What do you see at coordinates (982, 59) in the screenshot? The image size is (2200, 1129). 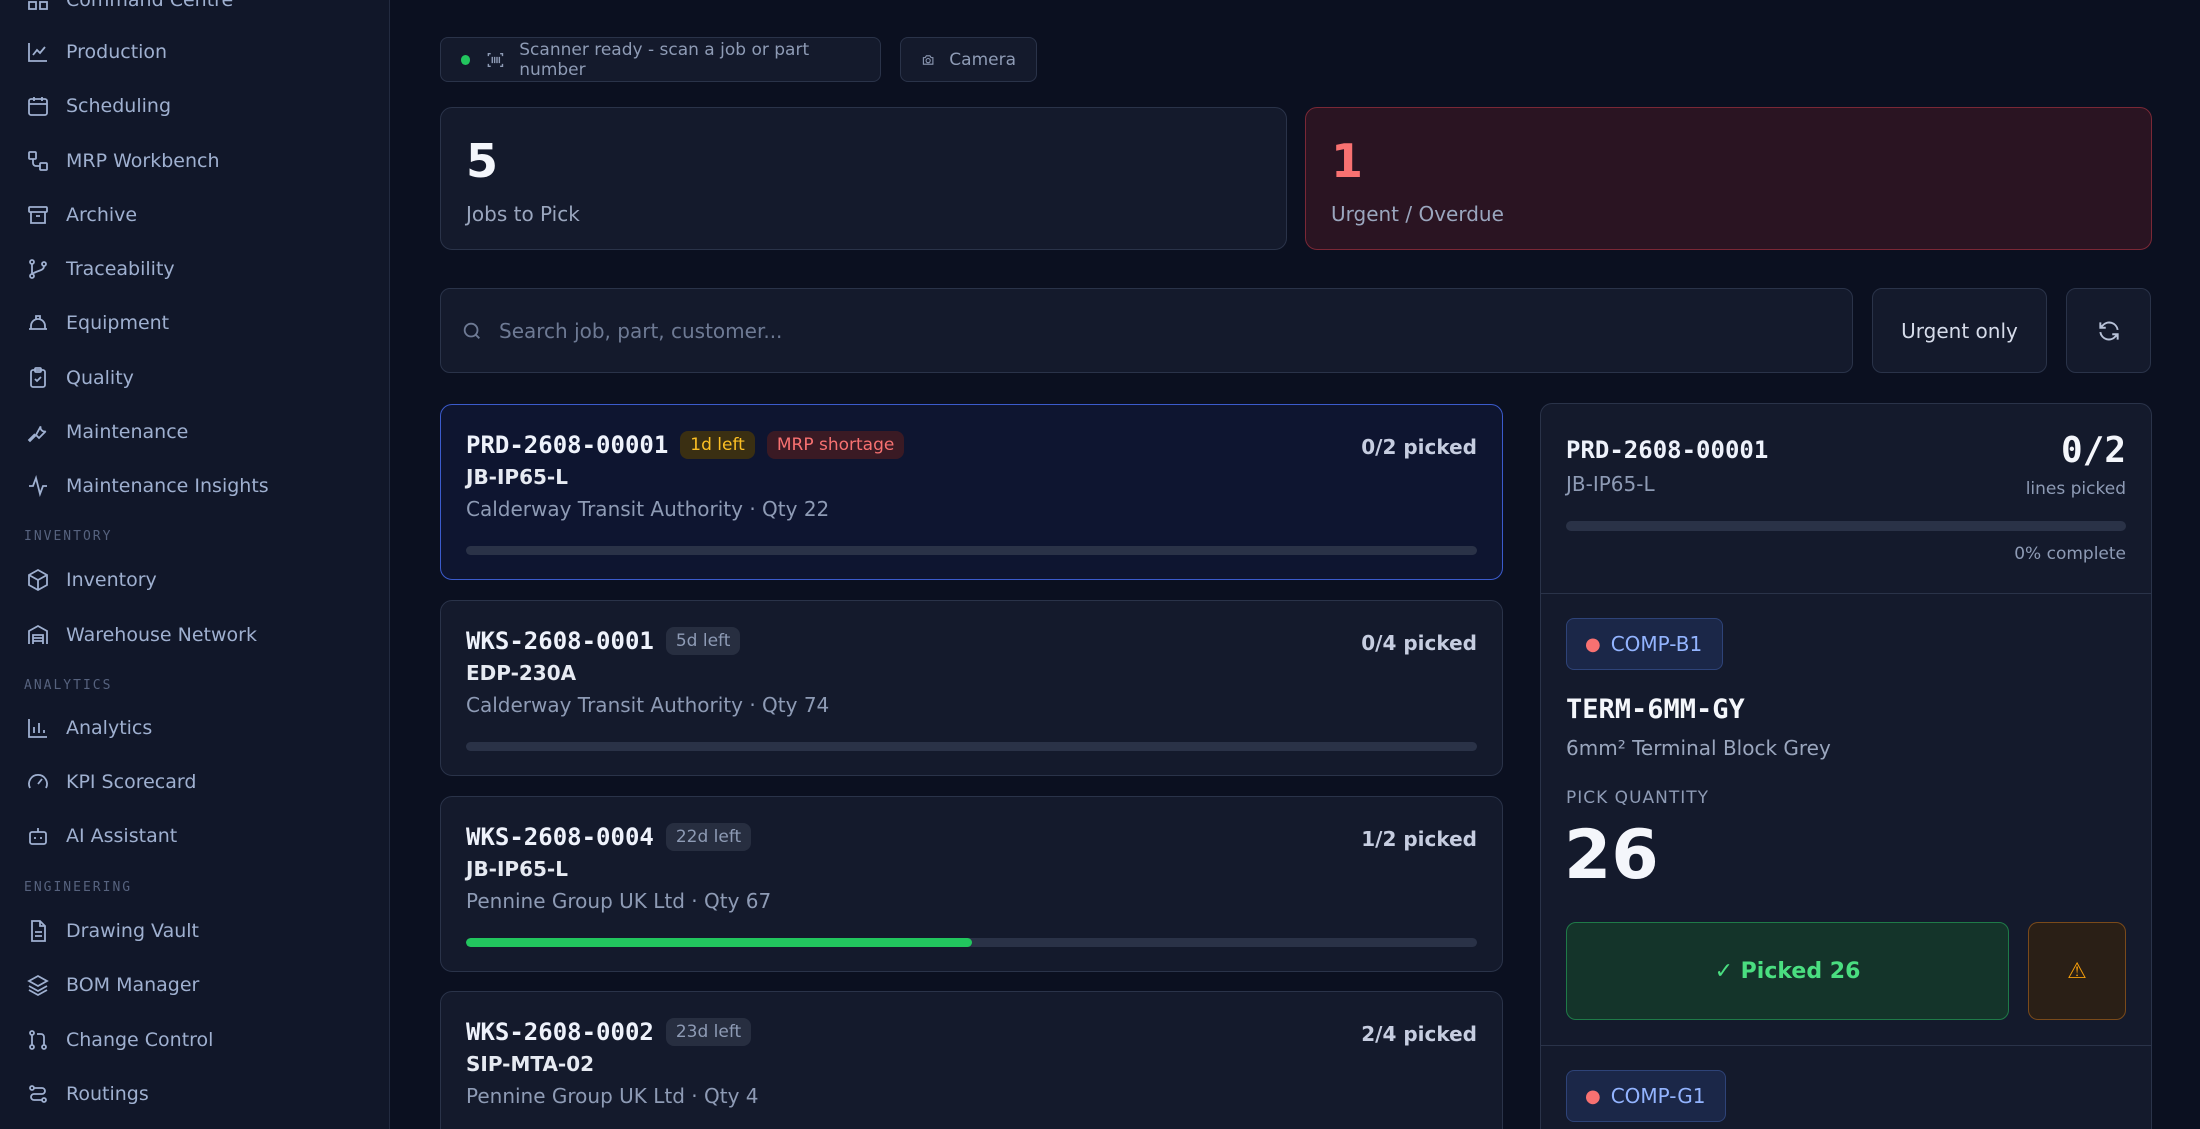 I see `camera-label: Camera` at bounding box center [982, 59].